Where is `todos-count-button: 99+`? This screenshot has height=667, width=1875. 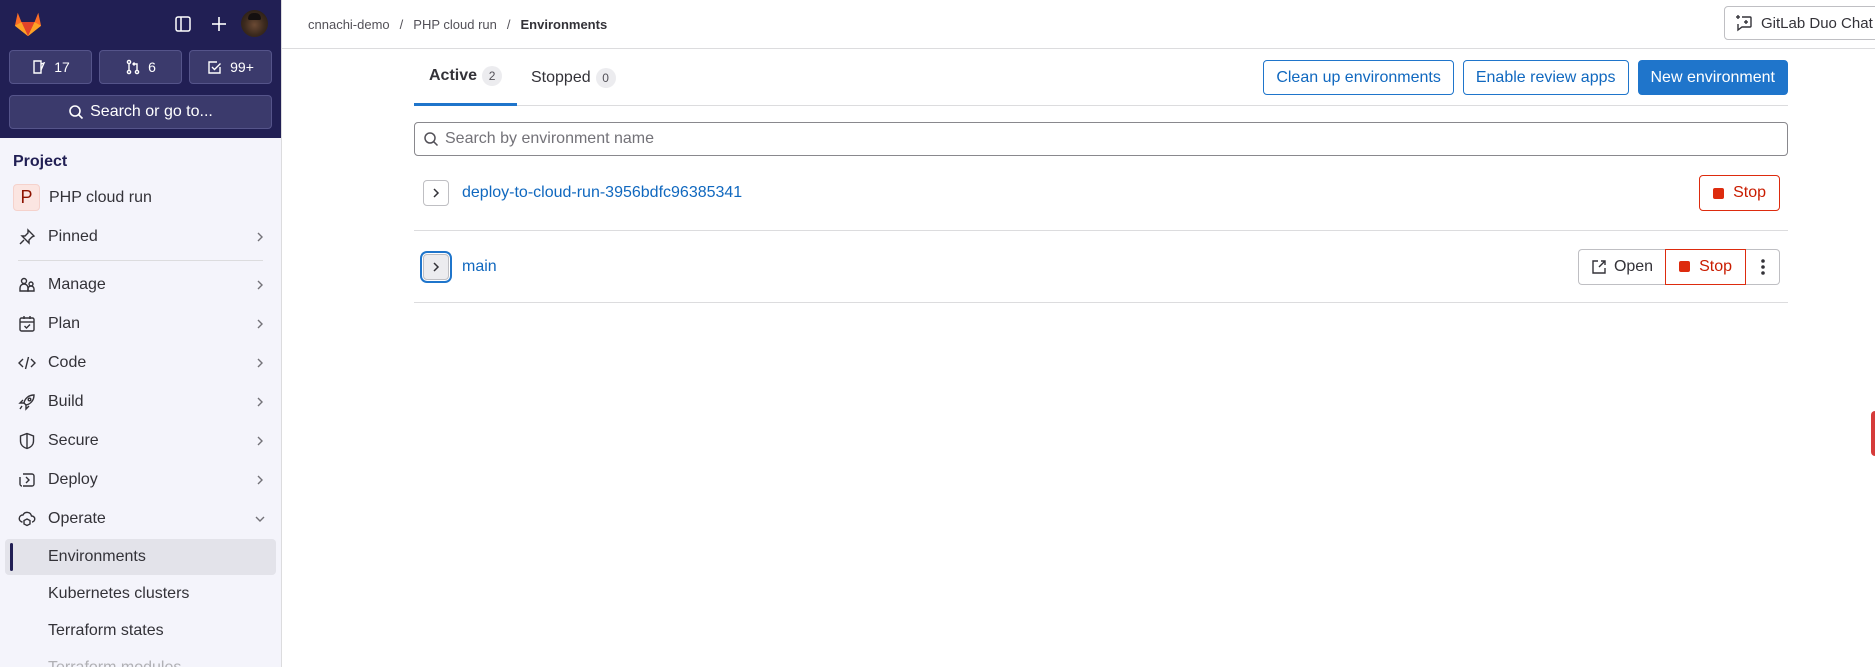 todos-count-button: 99+ is located at coordinates (230, 67).